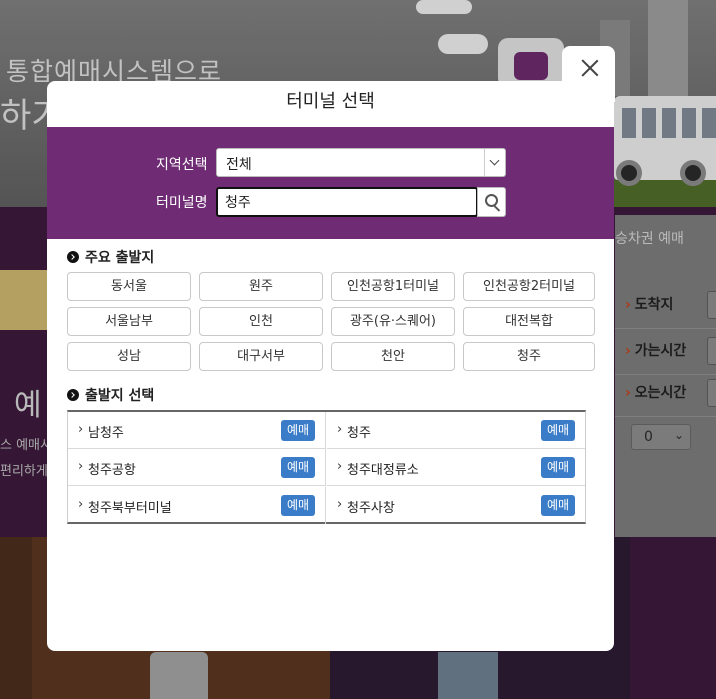 This screenshot has height=699, width=716. Describe the element at coordinates (359, 431) in the screenshot. I see `result-terminal-name: 청주` at that location.